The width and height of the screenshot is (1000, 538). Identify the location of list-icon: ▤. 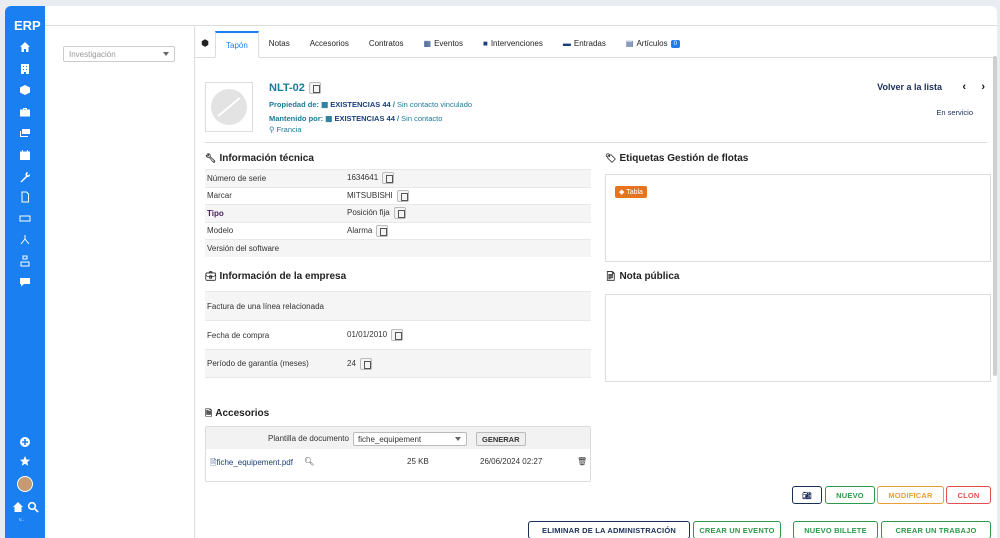
(629, 43).